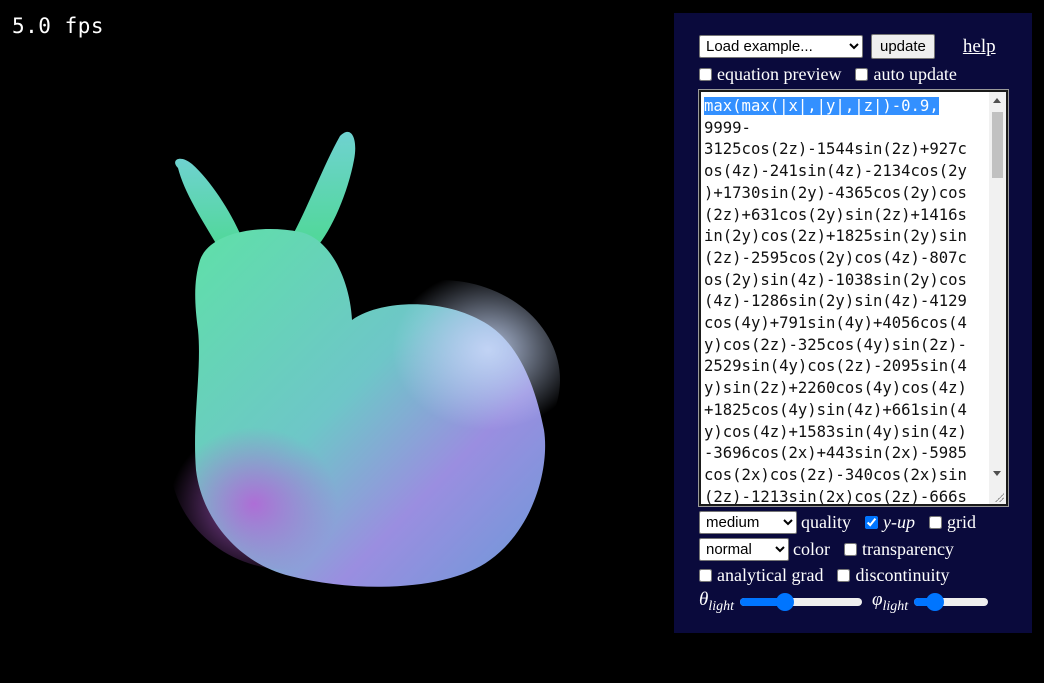 This screenshot has height=683, width=1044. Describe the element at coordinates (979, 47) in the screenshot. I see `help-link: help` at that location.